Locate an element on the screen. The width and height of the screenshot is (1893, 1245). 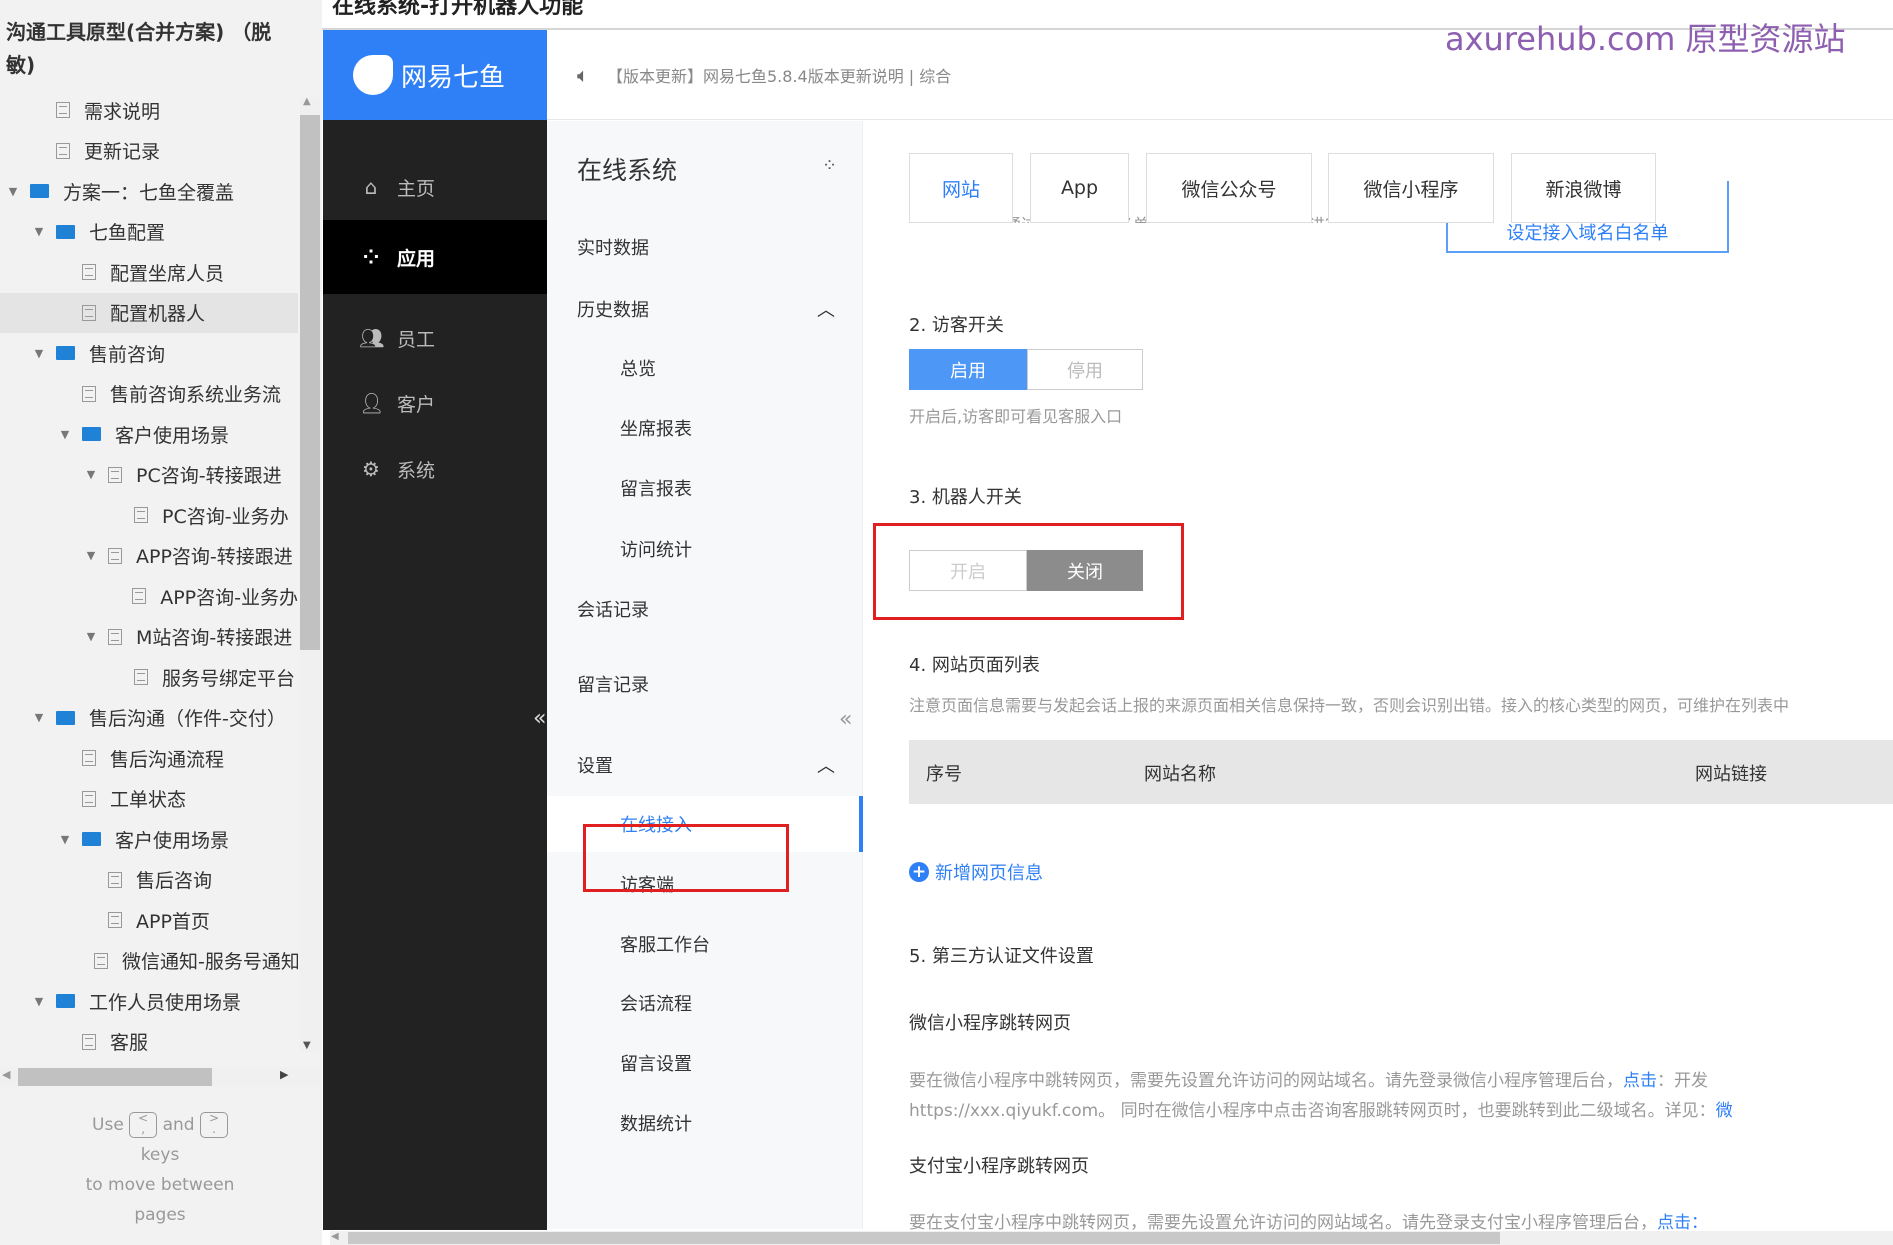
tree-item: 客服 is located at coordinates (149, 1042).